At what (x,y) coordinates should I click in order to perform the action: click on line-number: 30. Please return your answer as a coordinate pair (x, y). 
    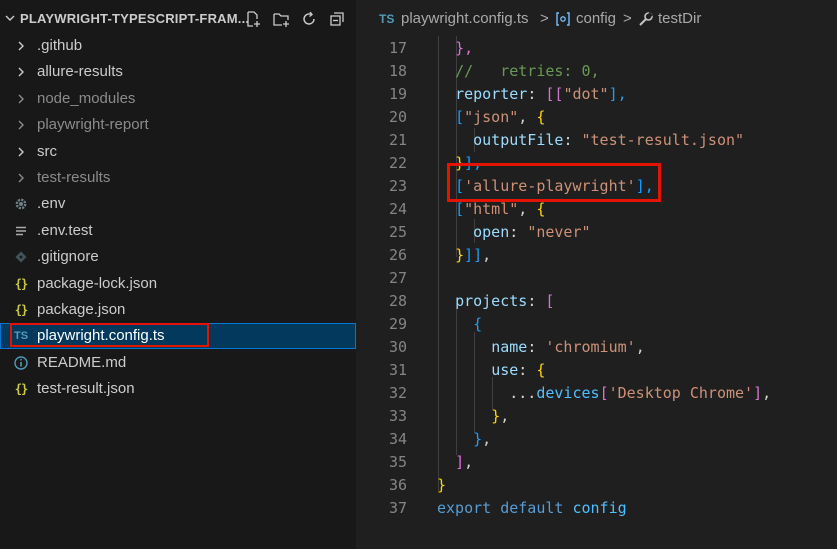
    Looking at the image, I should click on (397, 347).